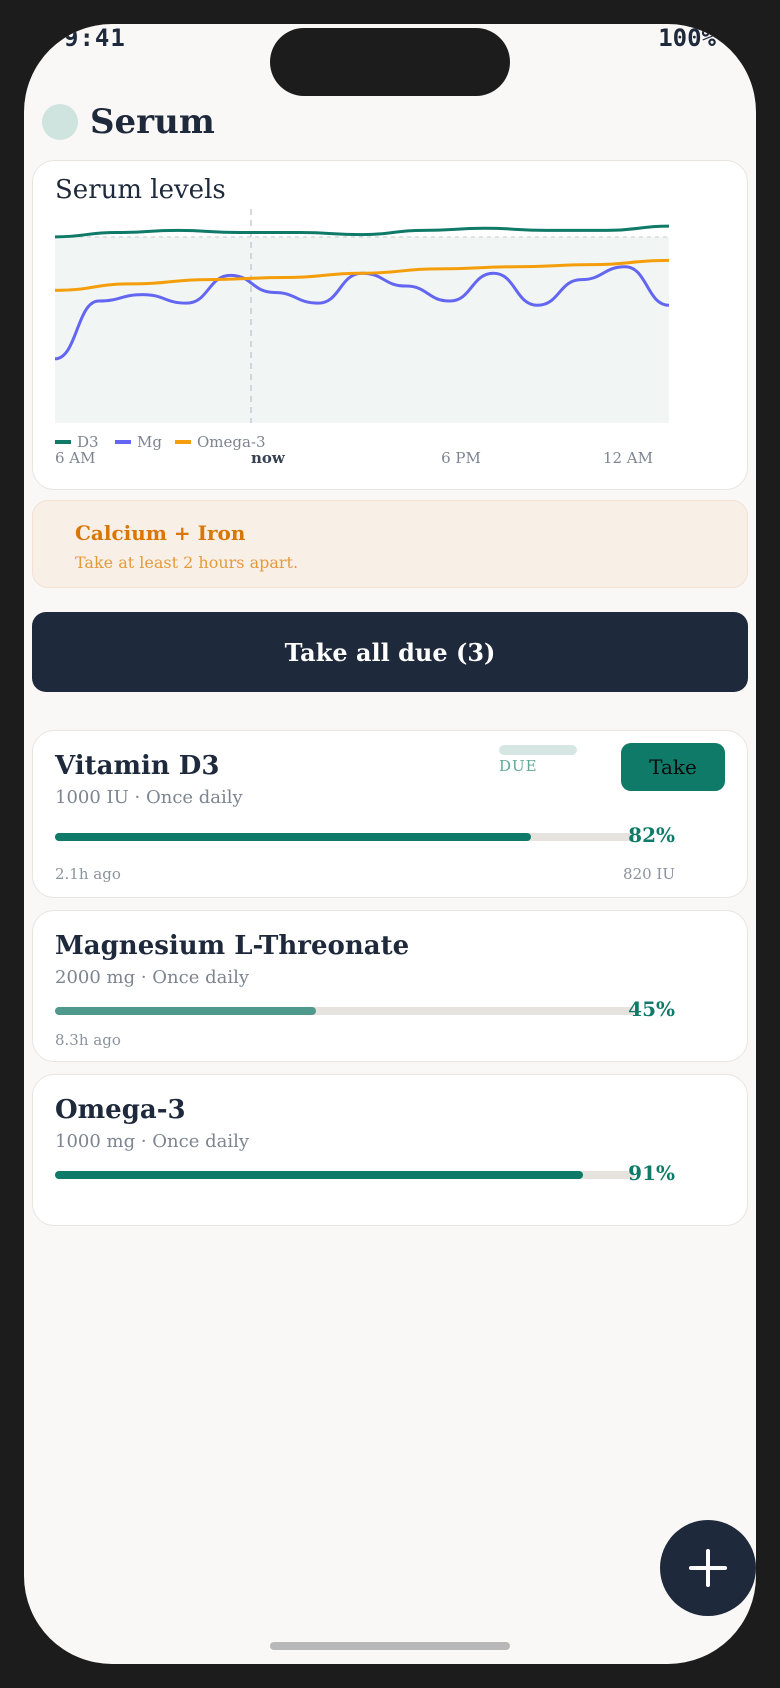 The width and height of the screenshot is (780, 1688). I want to click on logo-icon, so click(60, 122).